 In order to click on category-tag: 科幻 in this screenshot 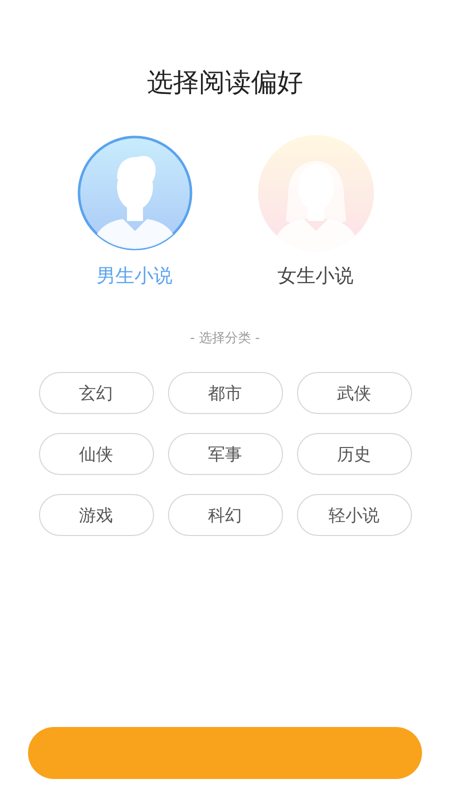, I will do `click(225, 515)`.